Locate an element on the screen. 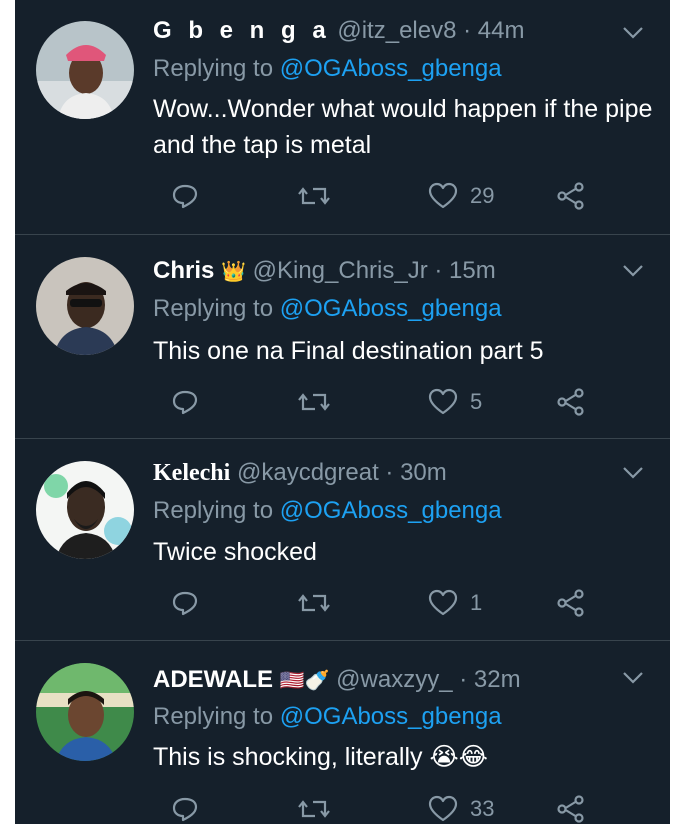 The width and height of the screenshot is (684, 824). reply-header: Chris 👑 @King_Chris_Jr · 15m is located at coordinates (324, 271).